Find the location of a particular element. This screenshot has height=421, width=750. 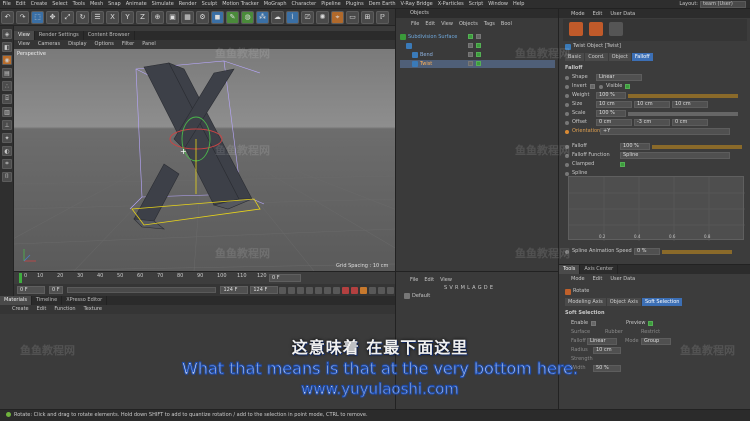

mat-menu-create: Create is located at coordinates (20, 309).